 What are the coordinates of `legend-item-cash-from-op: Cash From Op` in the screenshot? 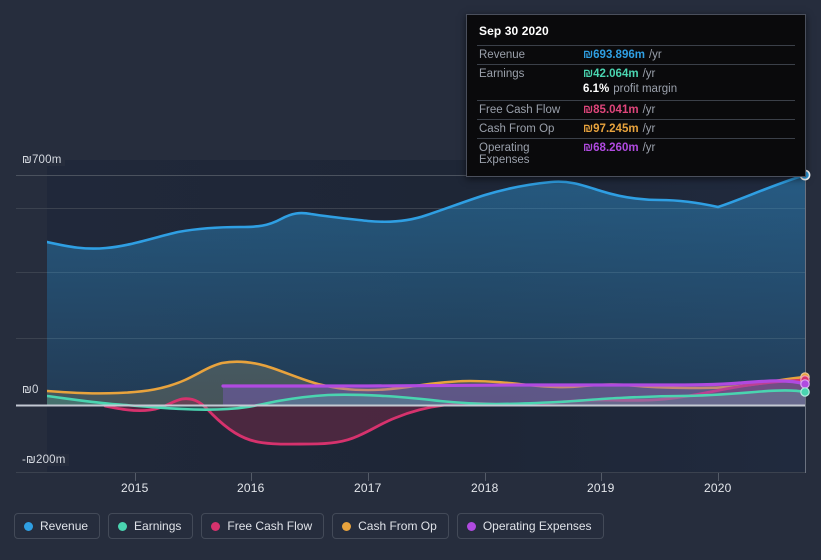 It's located at (390, 526).